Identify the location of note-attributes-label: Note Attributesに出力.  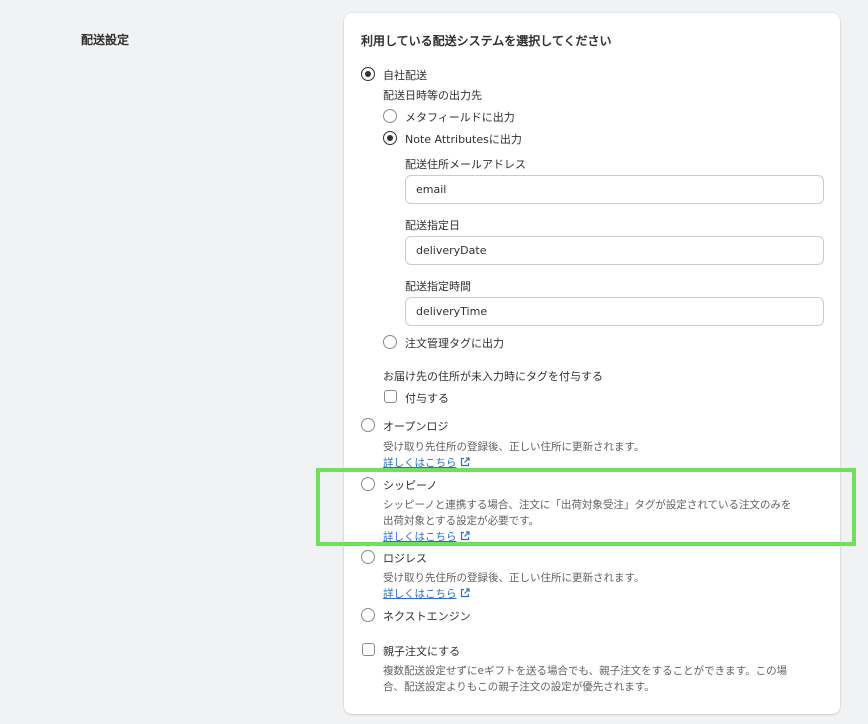
(463, 139).